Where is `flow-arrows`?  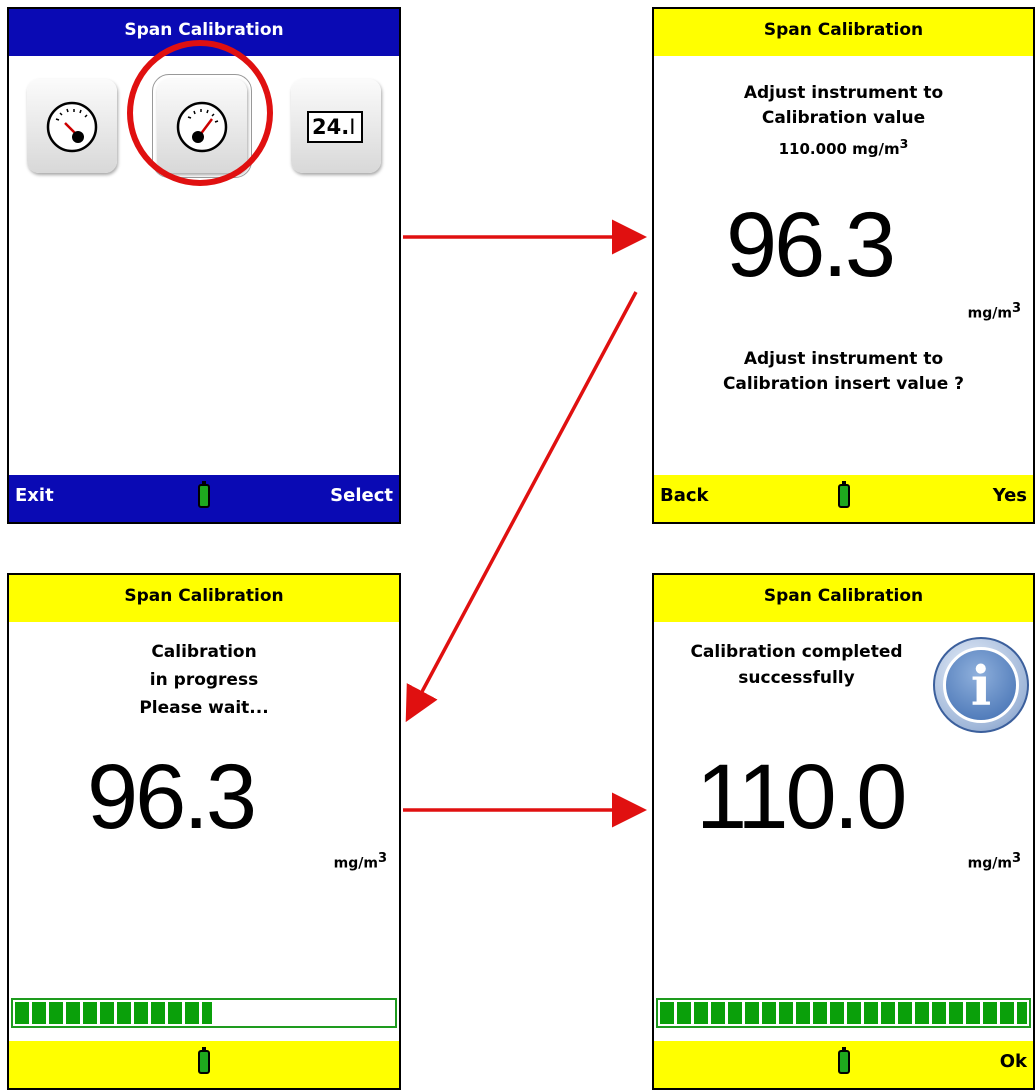
flow-arrows is located at coordinates (525, 523).